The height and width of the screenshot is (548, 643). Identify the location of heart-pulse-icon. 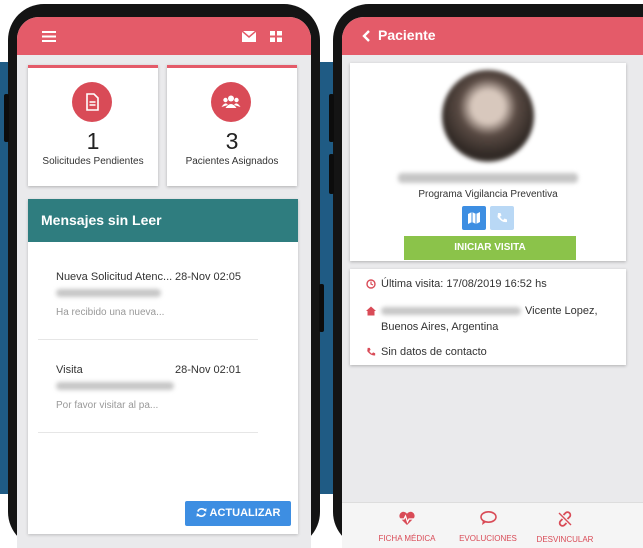
(407, 518).